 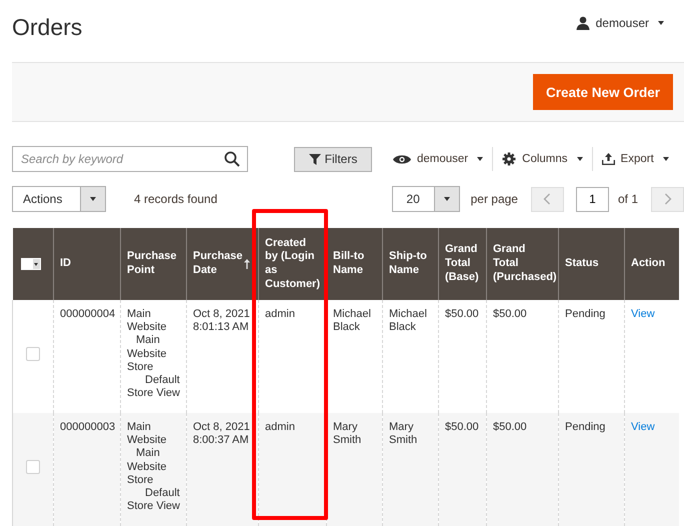 I want to click on table-cell: 000000003, so click(x=87, y=469).